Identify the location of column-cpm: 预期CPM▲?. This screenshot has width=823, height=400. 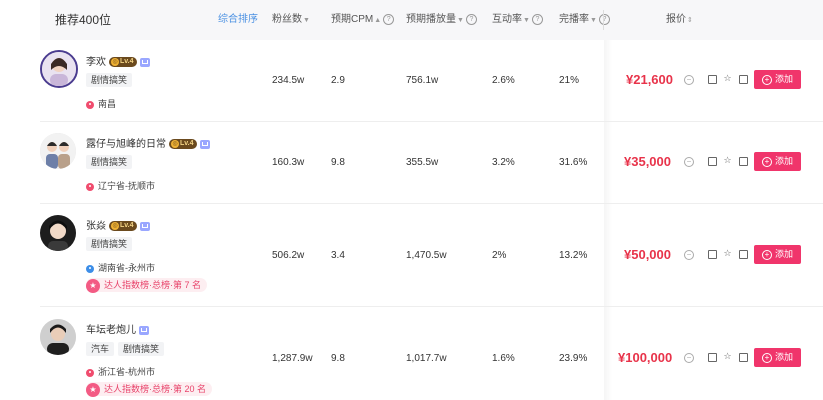
(363, 20).